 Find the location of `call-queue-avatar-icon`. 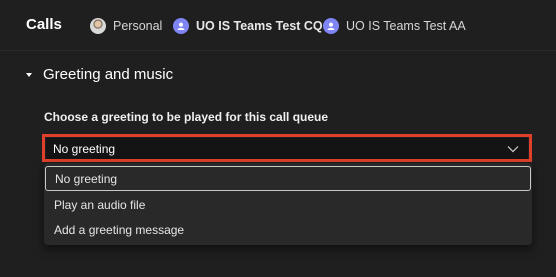

call-queue-avatar-icon is located at coordinates (181, 26).